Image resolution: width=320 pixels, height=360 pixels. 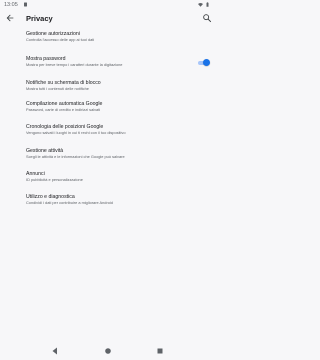 What do you see at coordinates (57, 89) in the screenshot?
I see `setting-subtitle: Mostra tutti i contenuti delle notifiche` at bounding box center [57, 89].